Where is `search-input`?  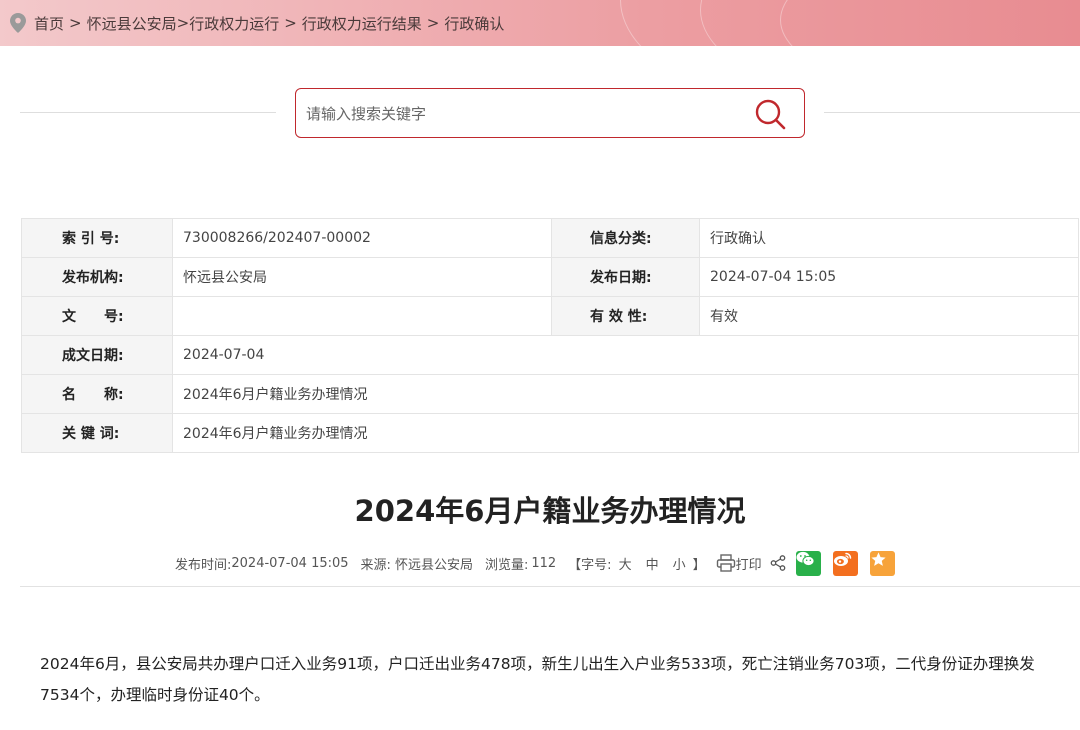 search-input is located at coordinates (526, 114).